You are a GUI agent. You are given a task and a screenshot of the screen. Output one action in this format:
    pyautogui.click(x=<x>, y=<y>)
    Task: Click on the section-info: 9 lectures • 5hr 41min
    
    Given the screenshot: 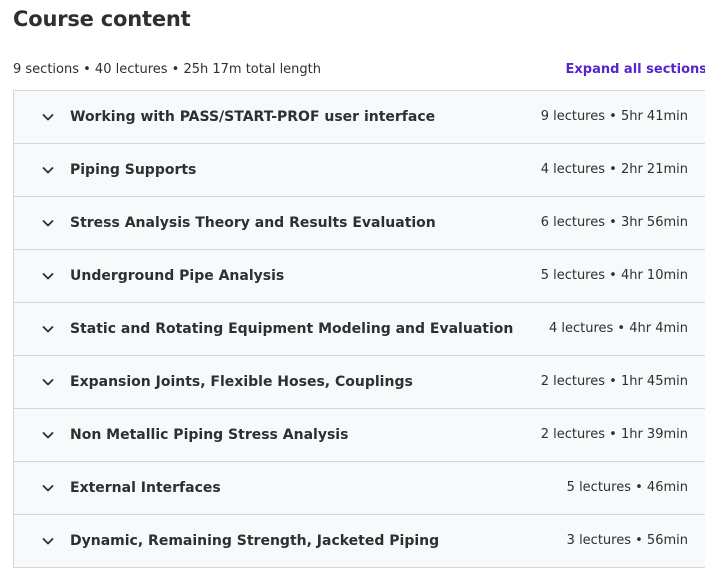 What is the action you would take?
    pyautogui.click(x=614, y=116)
    